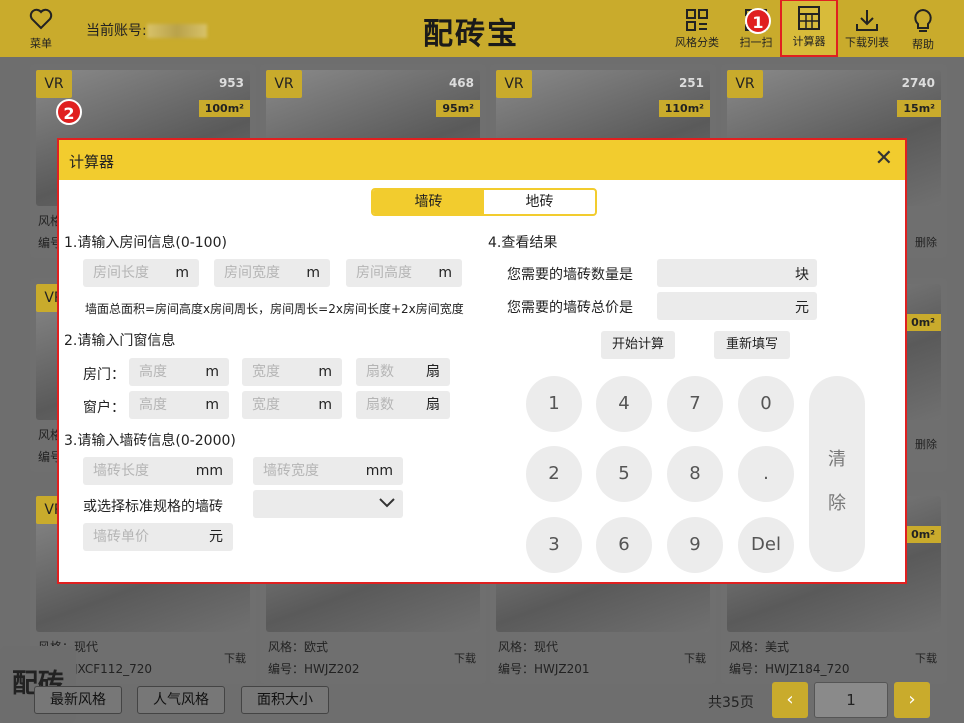 The height and width of the screenshot is (723, 964). What do you see at coordinates (41, 19) in the screenshot?
I see `heart-icon` at bounding box center [41, 19].